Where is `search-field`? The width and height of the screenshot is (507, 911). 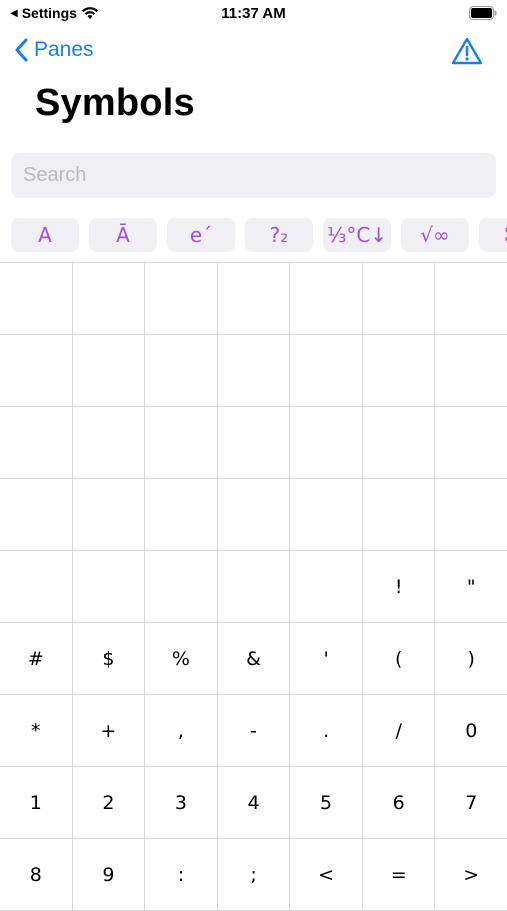 search-field is located at coordinates (253, 175).